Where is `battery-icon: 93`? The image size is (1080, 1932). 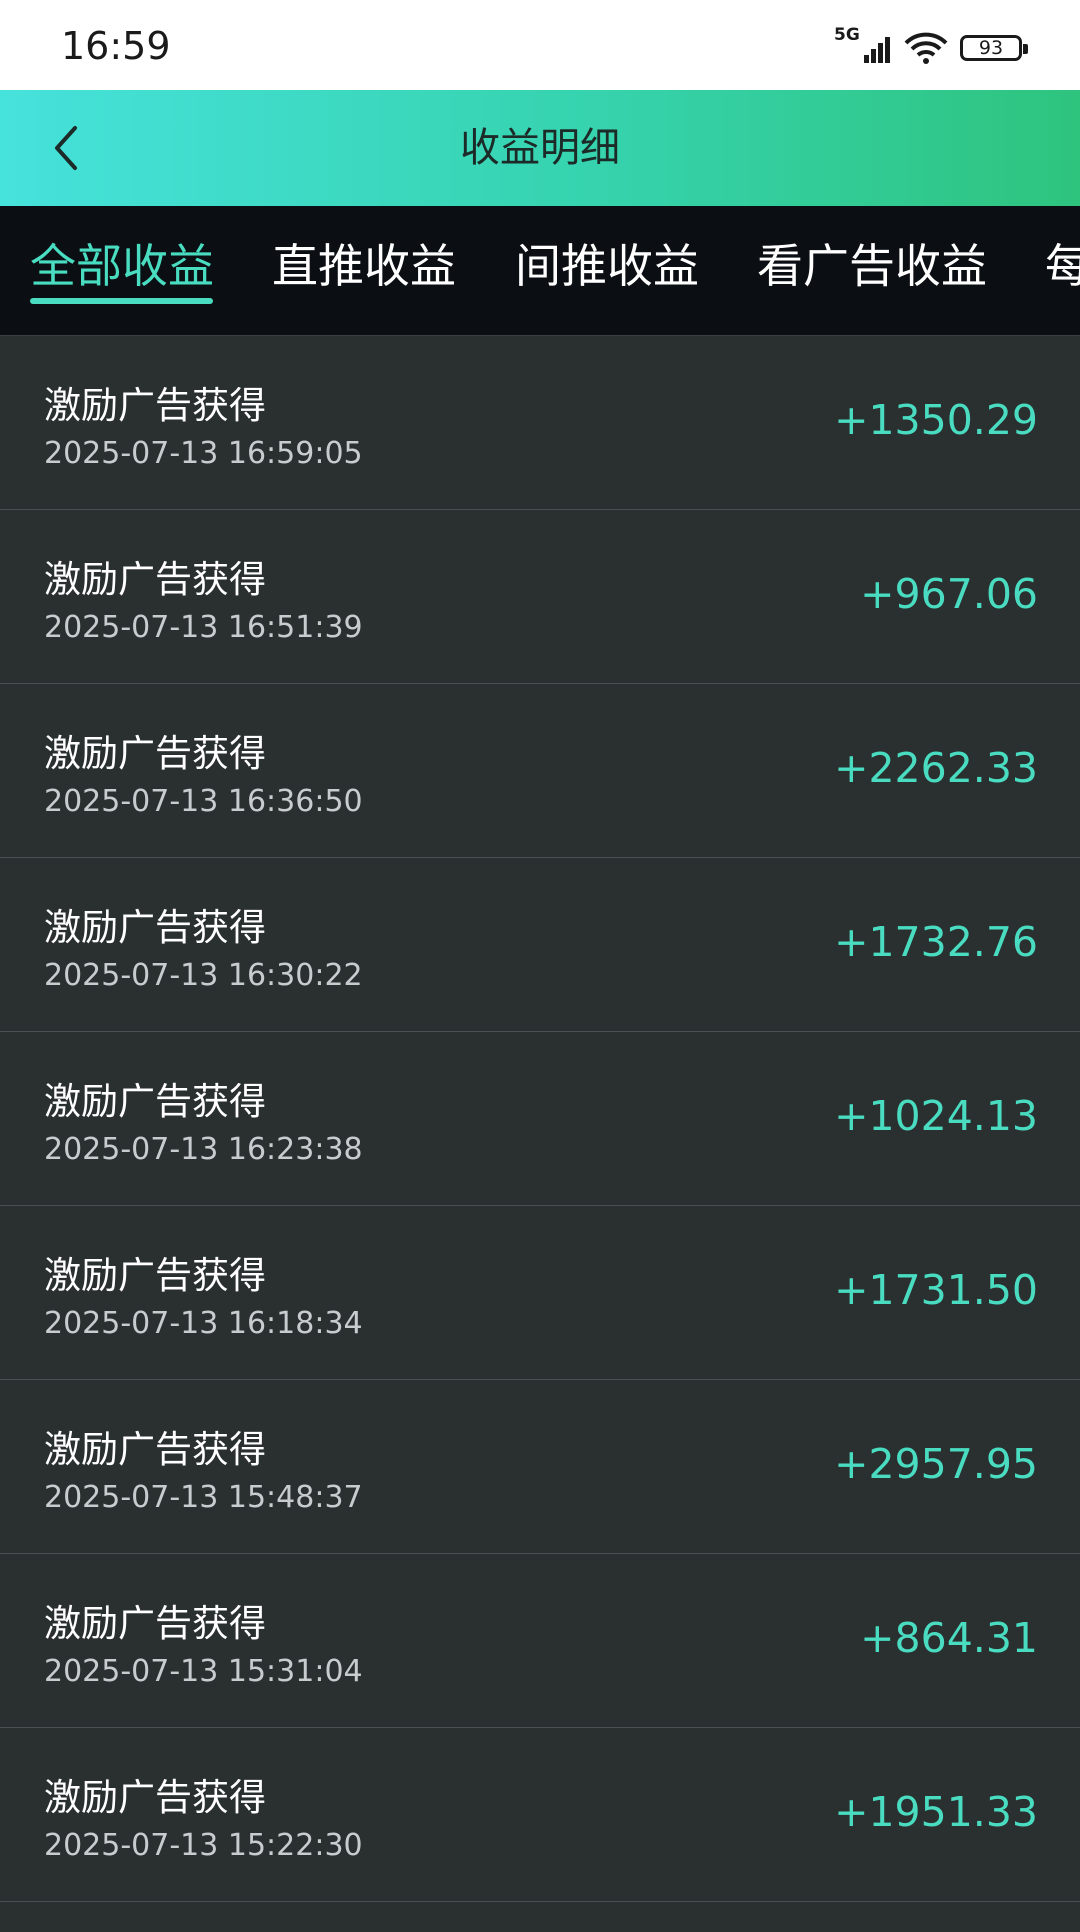 battery-icon: 93 is located at coordinates (994, 48).